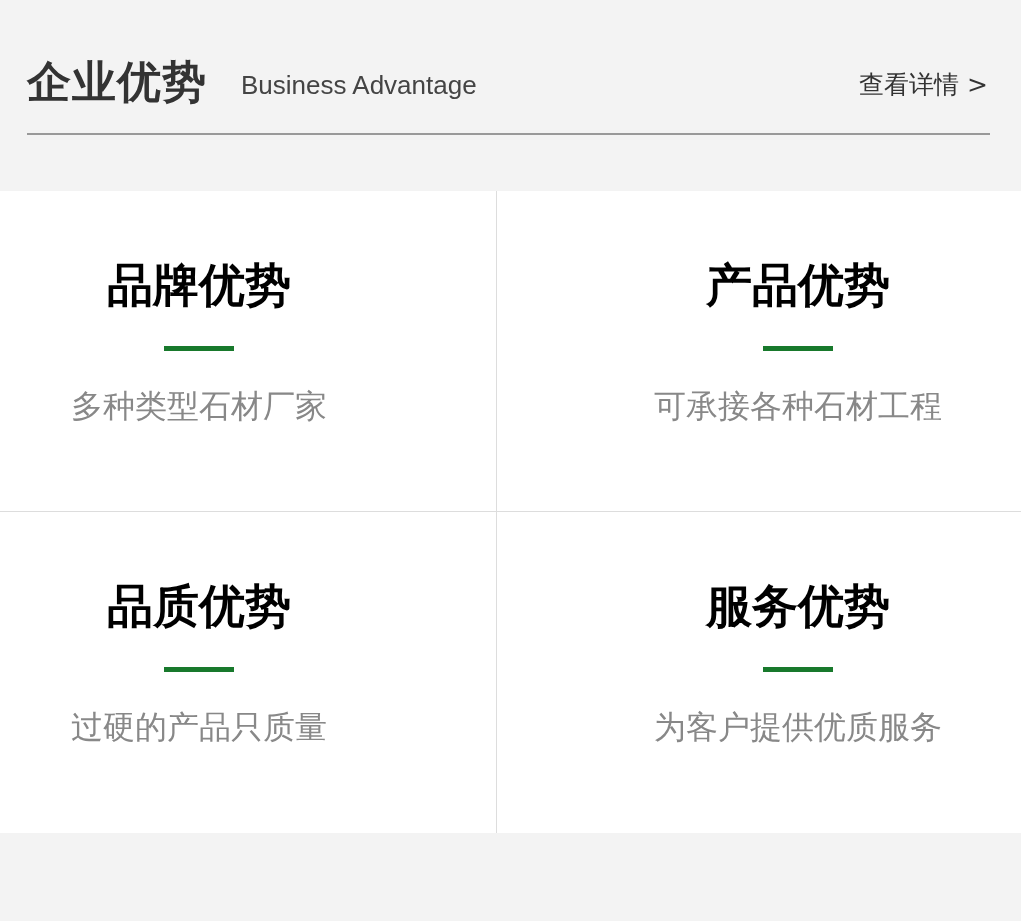 The image size is (1021, 921). I want to click on advantage-title: 服务优势, so click(797, 606).